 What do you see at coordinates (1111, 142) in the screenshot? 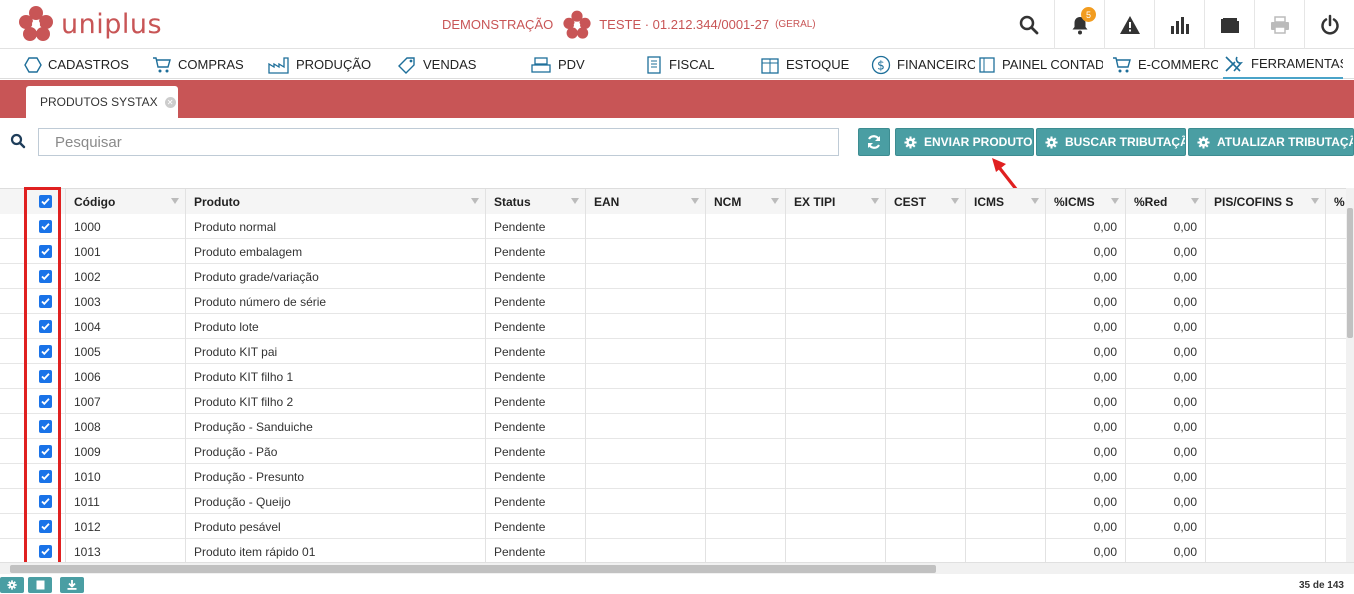
I see `fetch-taxation-button: BUSCAR TRIBUTAÇÃO` at bounding box center [1111, 142].